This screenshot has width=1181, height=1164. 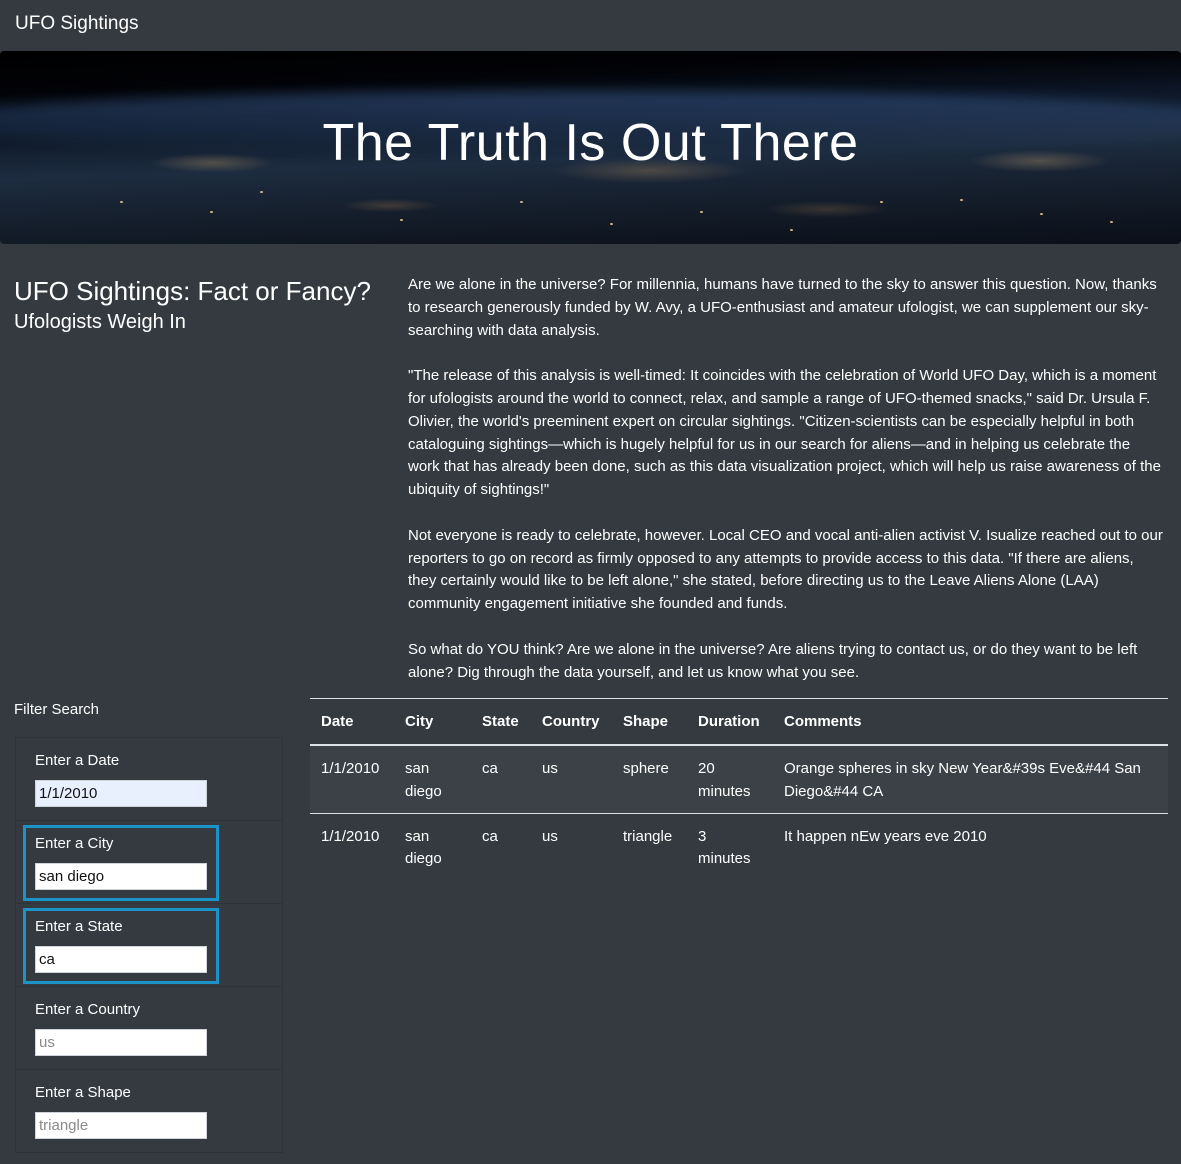 I want to click on filter-item-date: Enter a Date, so click(x=149, y=779).